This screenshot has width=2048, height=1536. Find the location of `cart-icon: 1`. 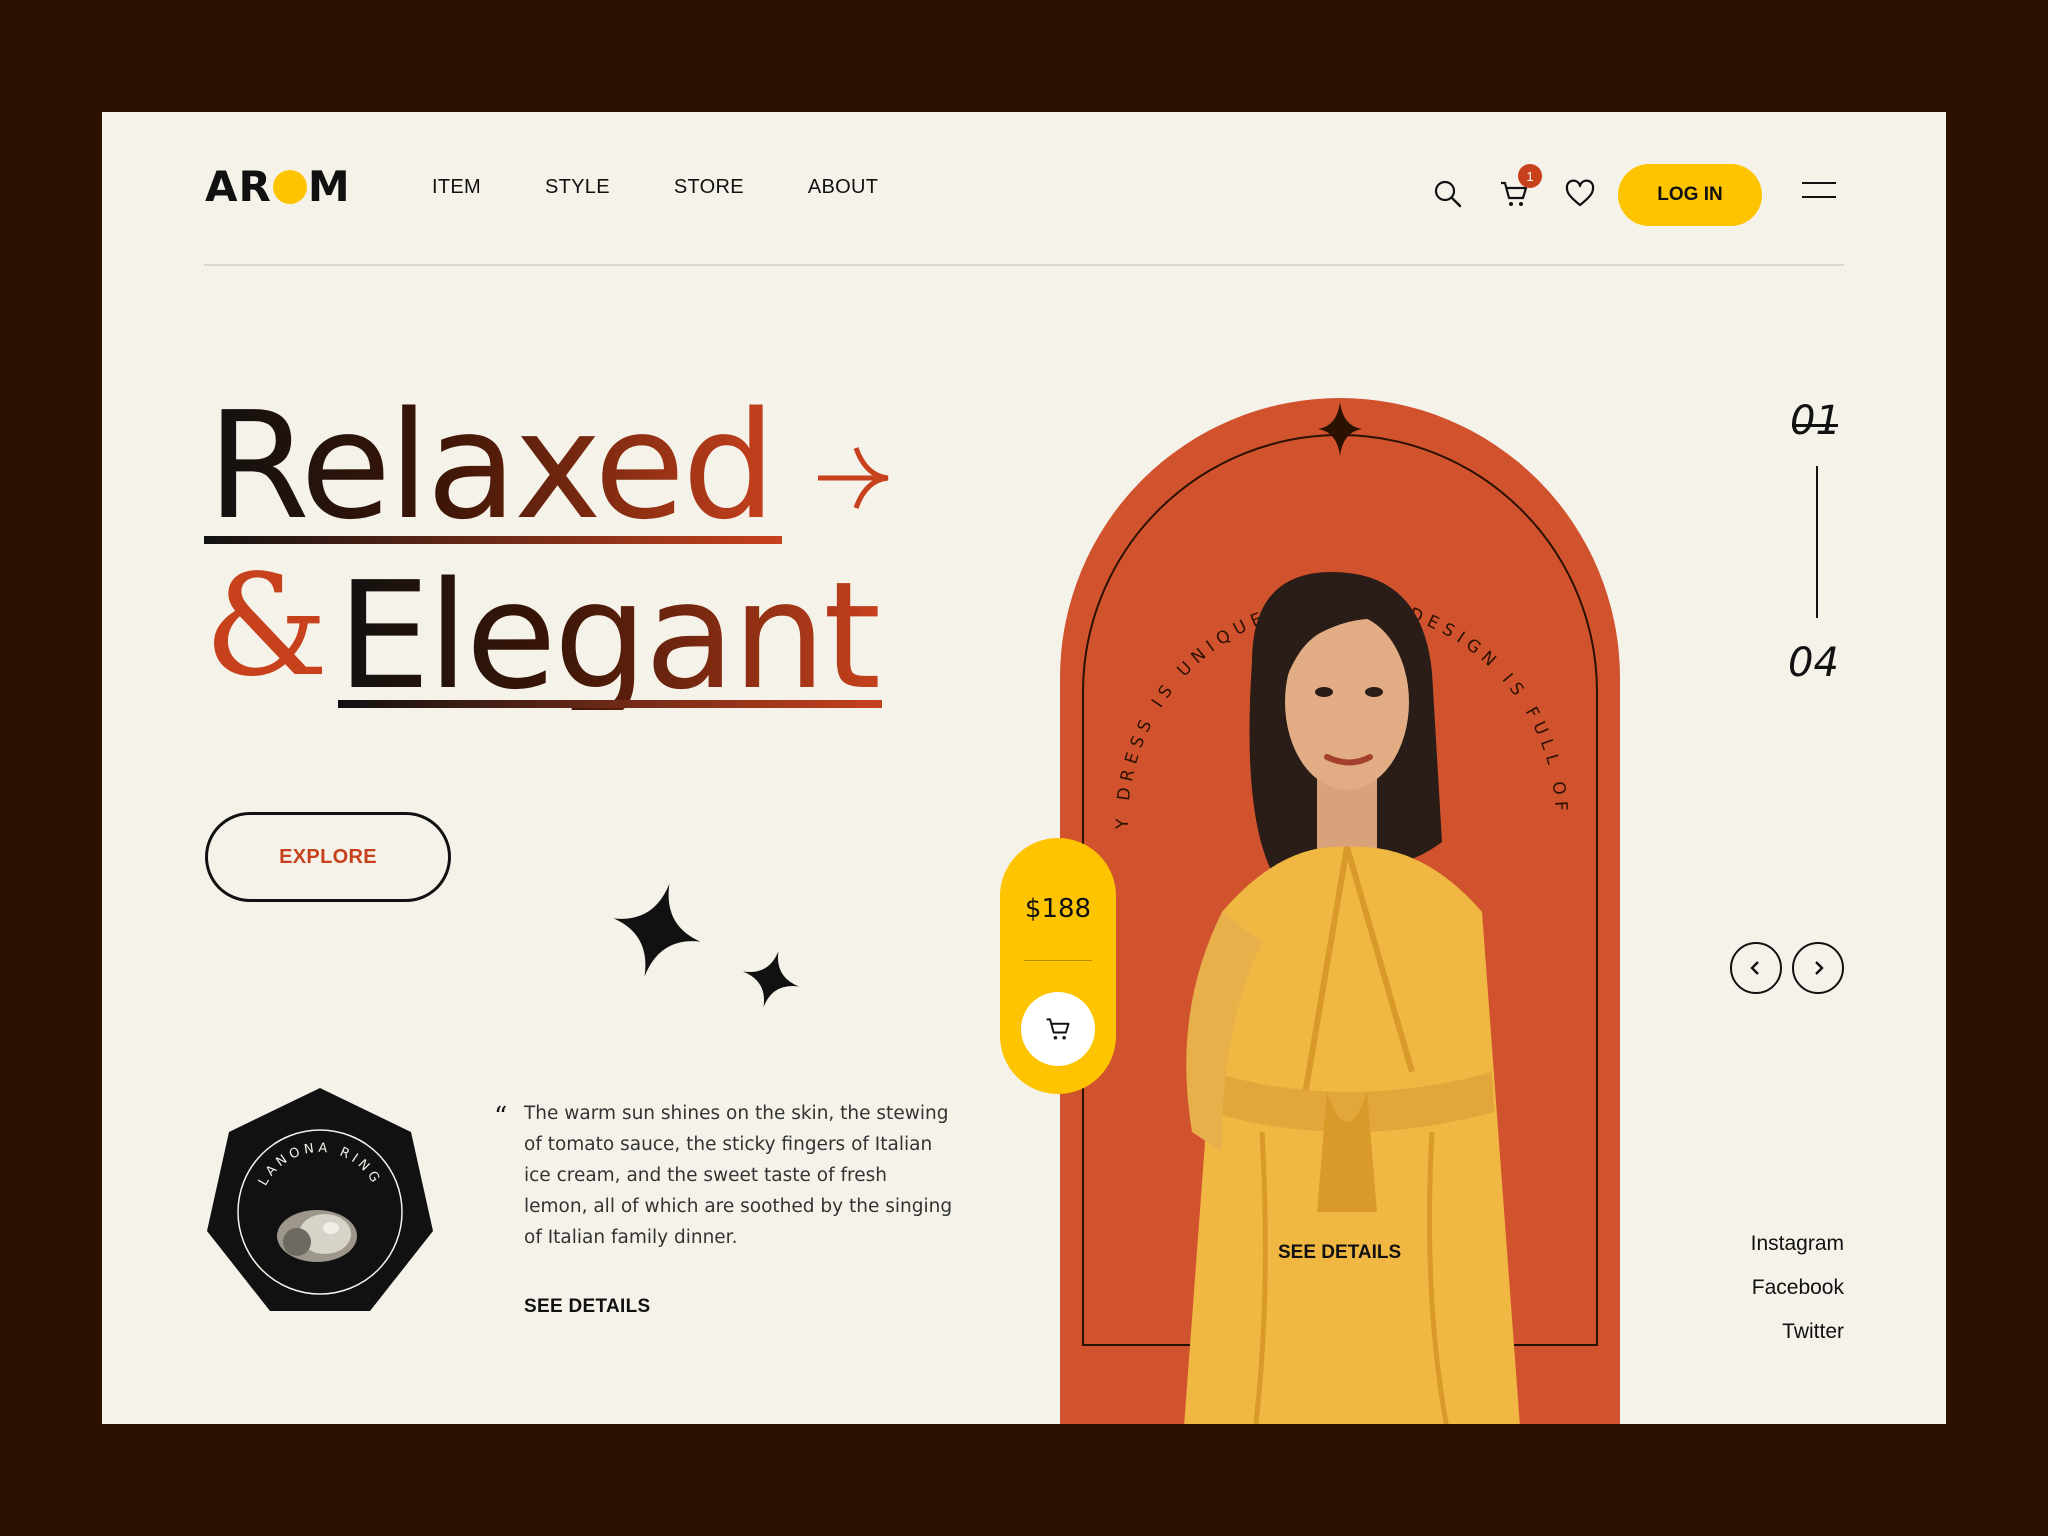

cart-icon: 1 is located at coordinates (1520, 187).